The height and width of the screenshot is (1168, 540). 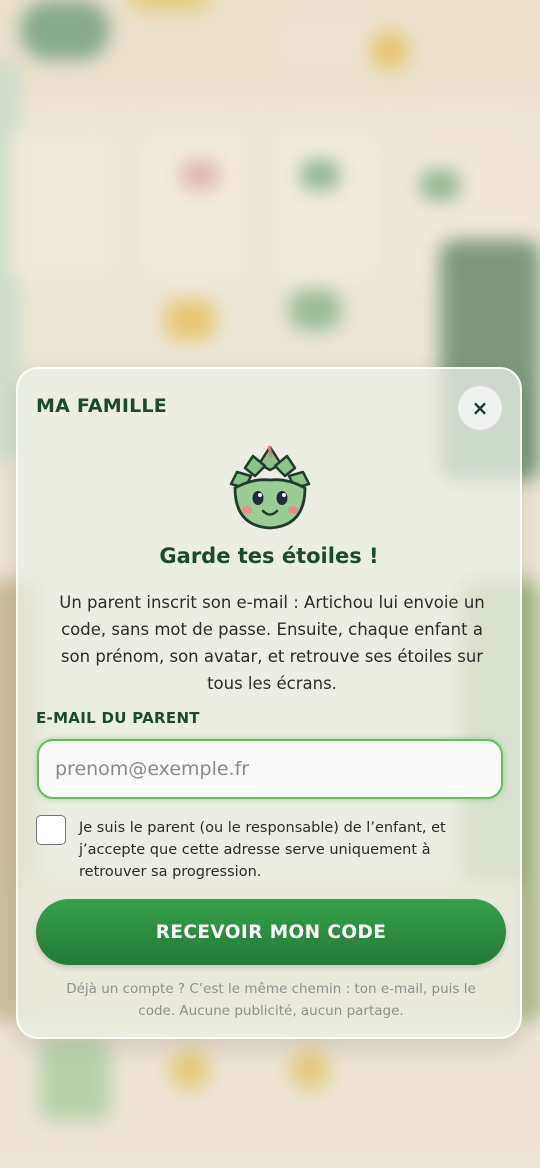 I want to click on consent-checkbox, so click(x=51, y=830).